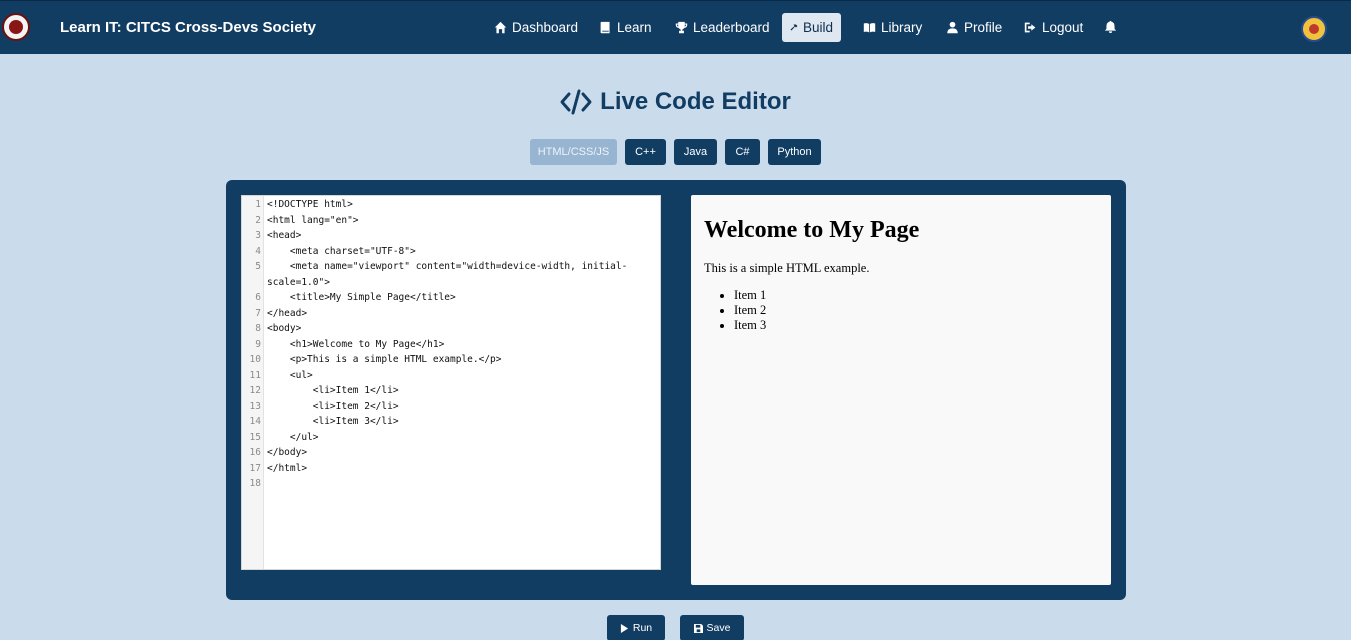 This screenshot has width=1351, height=640. What do you see at coordinates (255, 452) in the screenshot?
I see `line-number: 16` at bounding box center [255, 452].